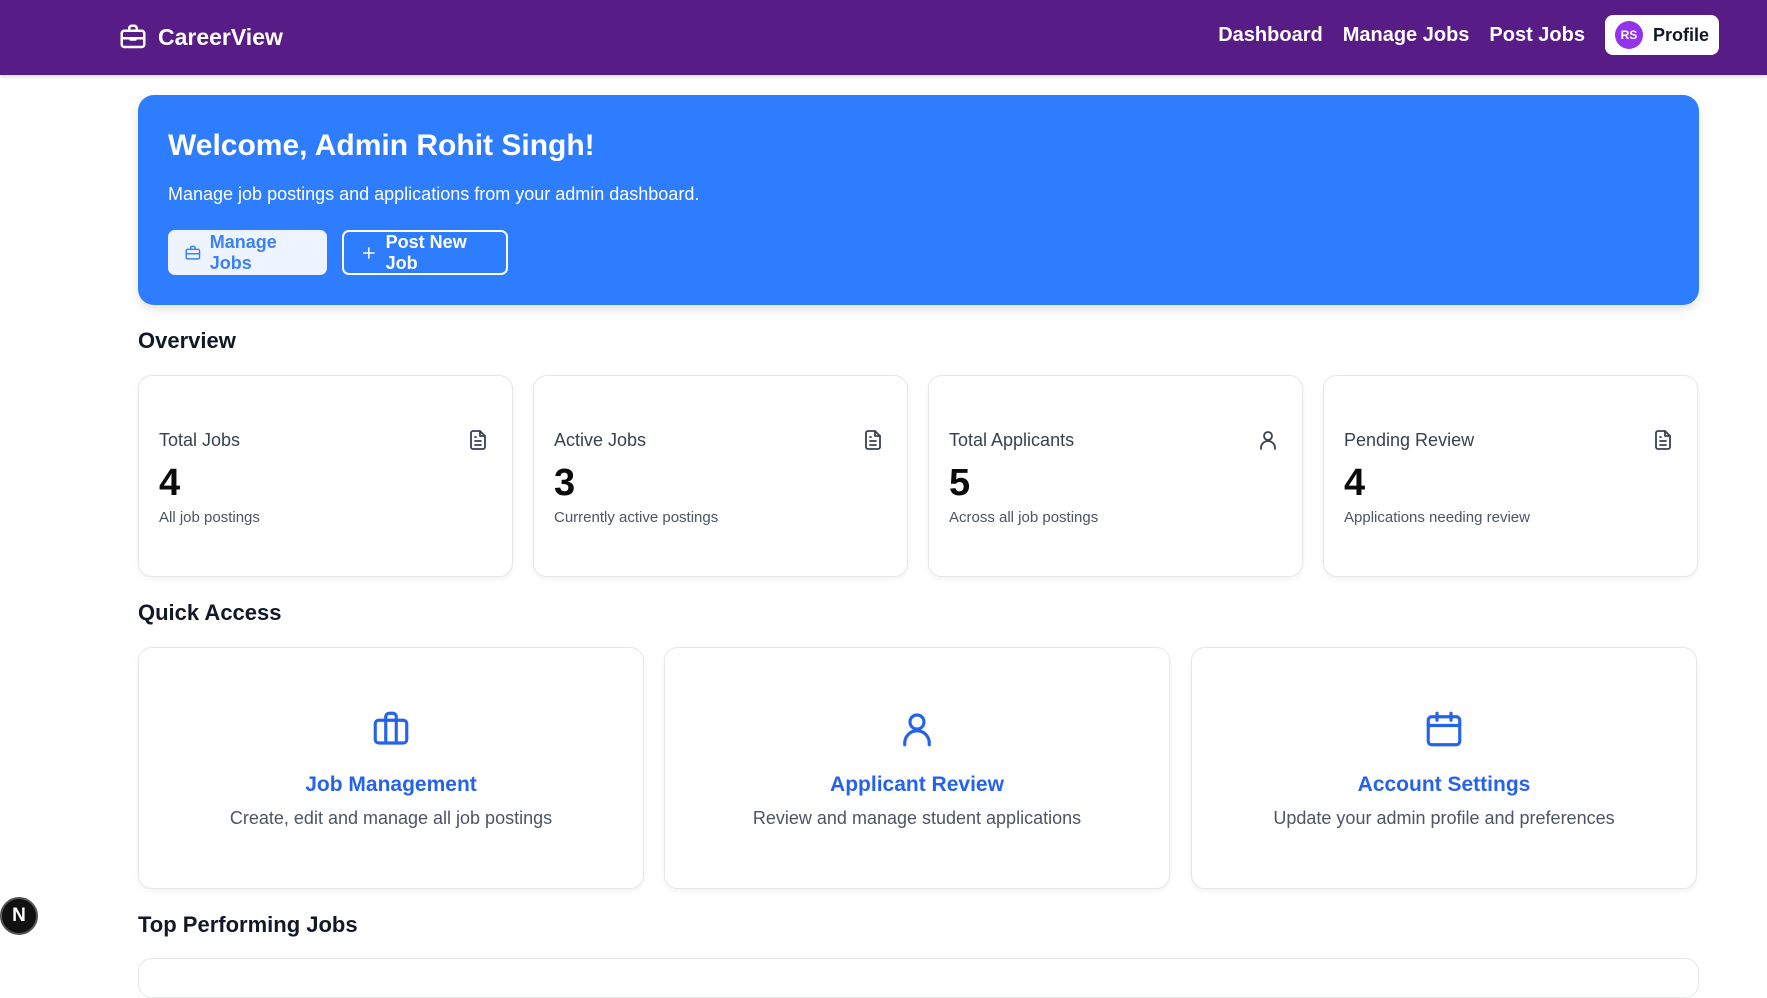  I want to click on nav-dashboard: Dashboard, so click(1270, 35).